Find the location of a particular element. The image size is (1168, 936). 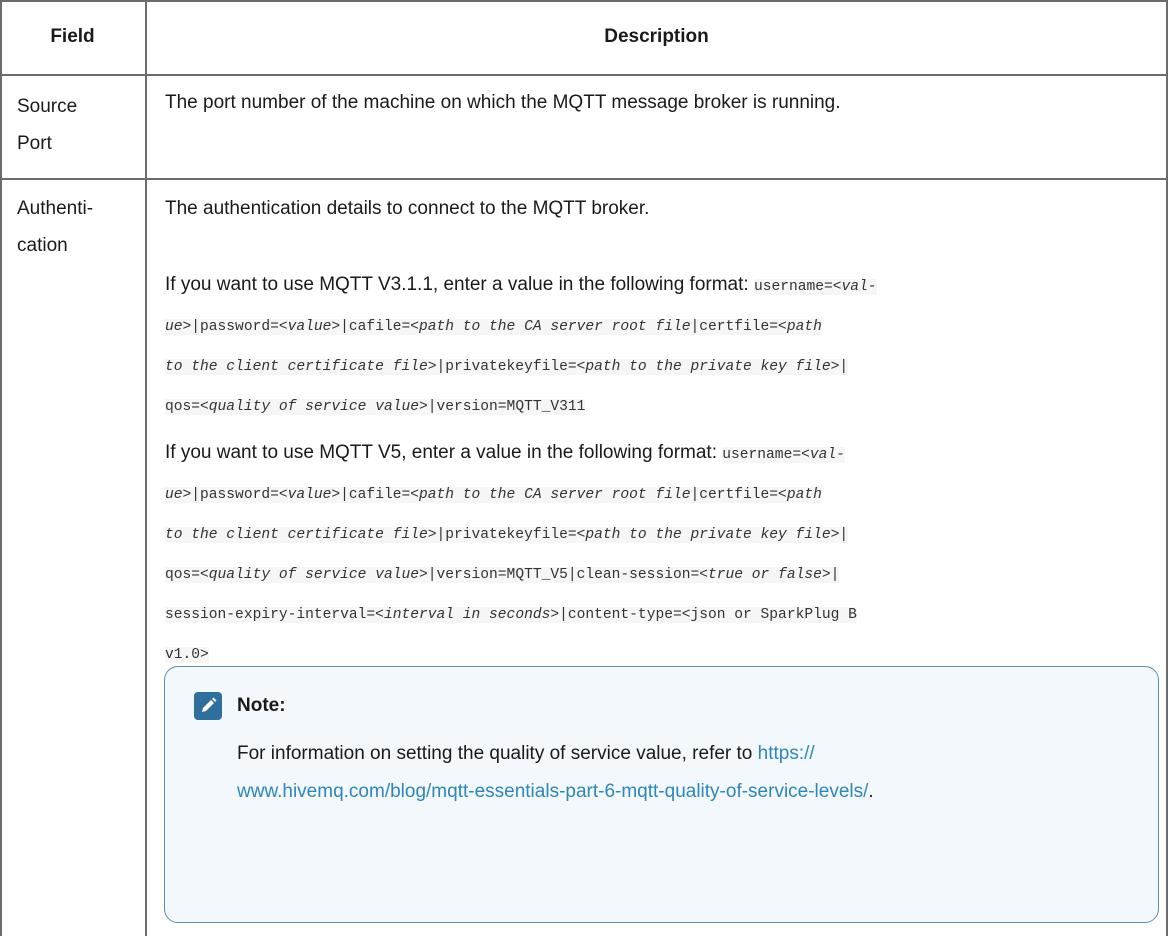

field-name-line1: Source is located at coordinates (47, 106).